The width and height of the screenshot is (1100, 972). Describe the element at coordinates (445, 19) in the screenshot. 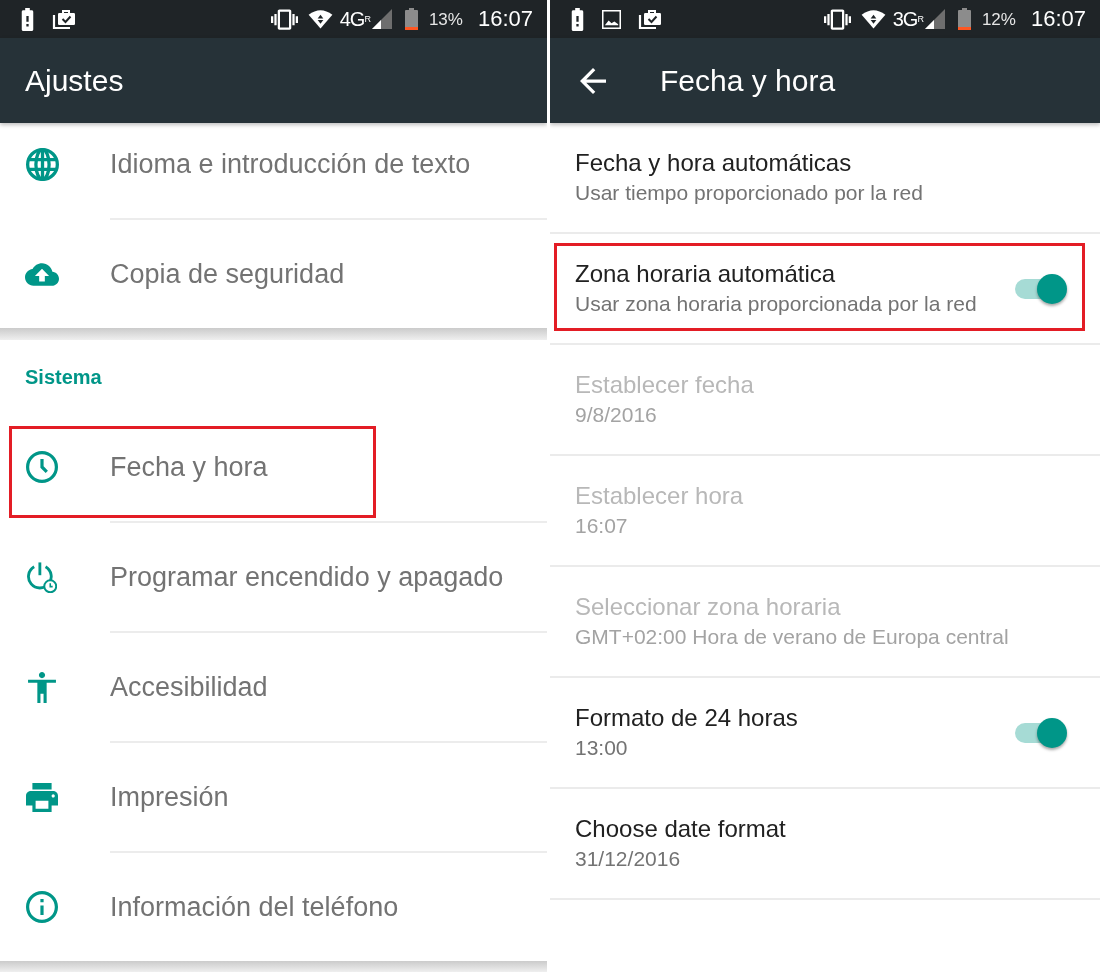

I see `battery-percent: 13%` at that location.